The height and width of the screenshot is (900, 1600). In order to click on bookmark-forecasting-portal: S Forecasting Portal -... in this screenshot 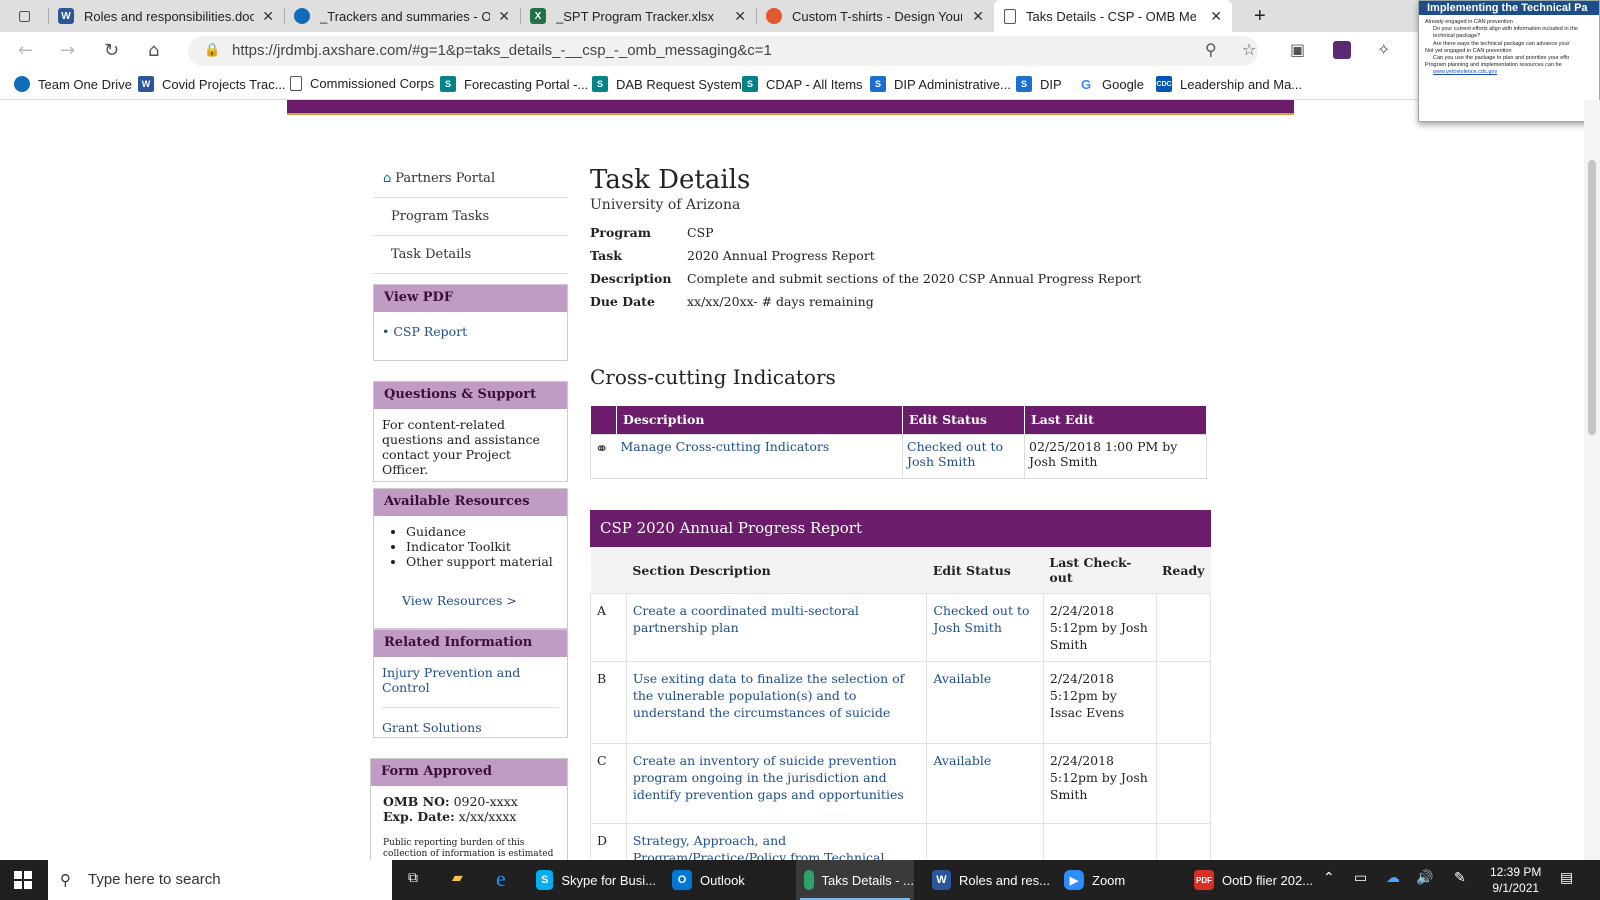, I will do `click(514, 84)`.